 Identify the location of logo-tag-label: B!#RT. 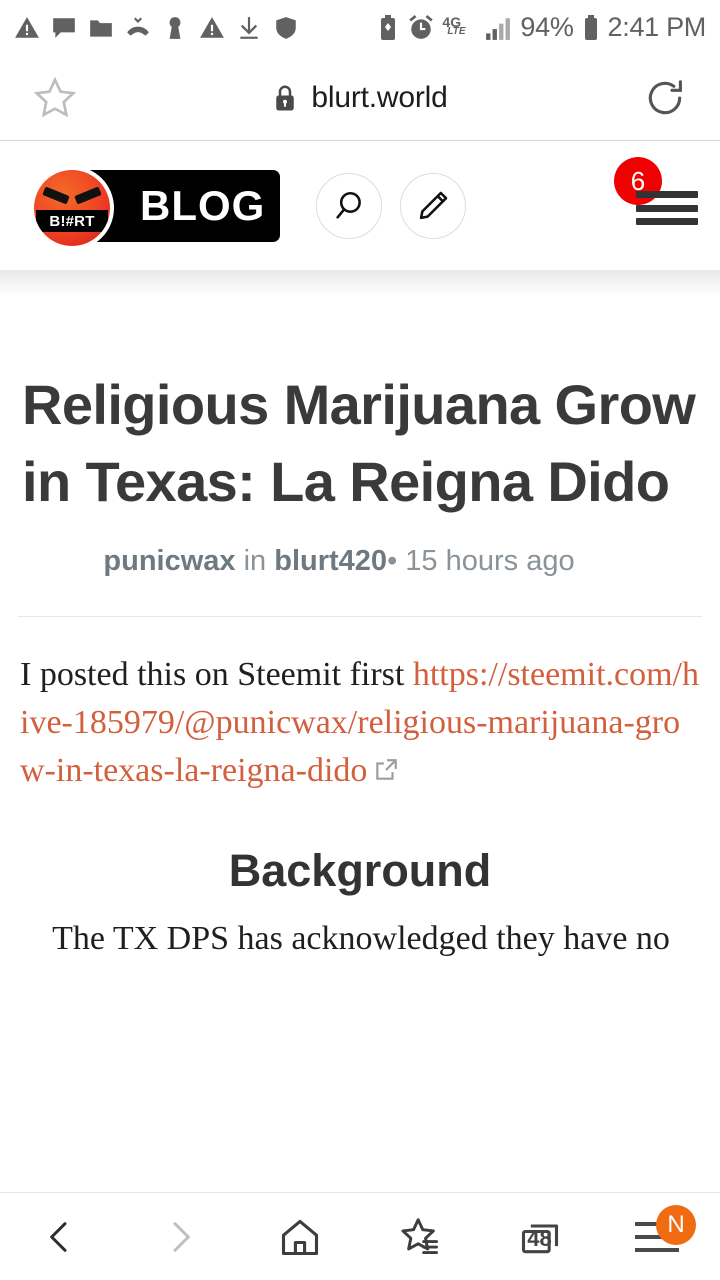
(72, 221).